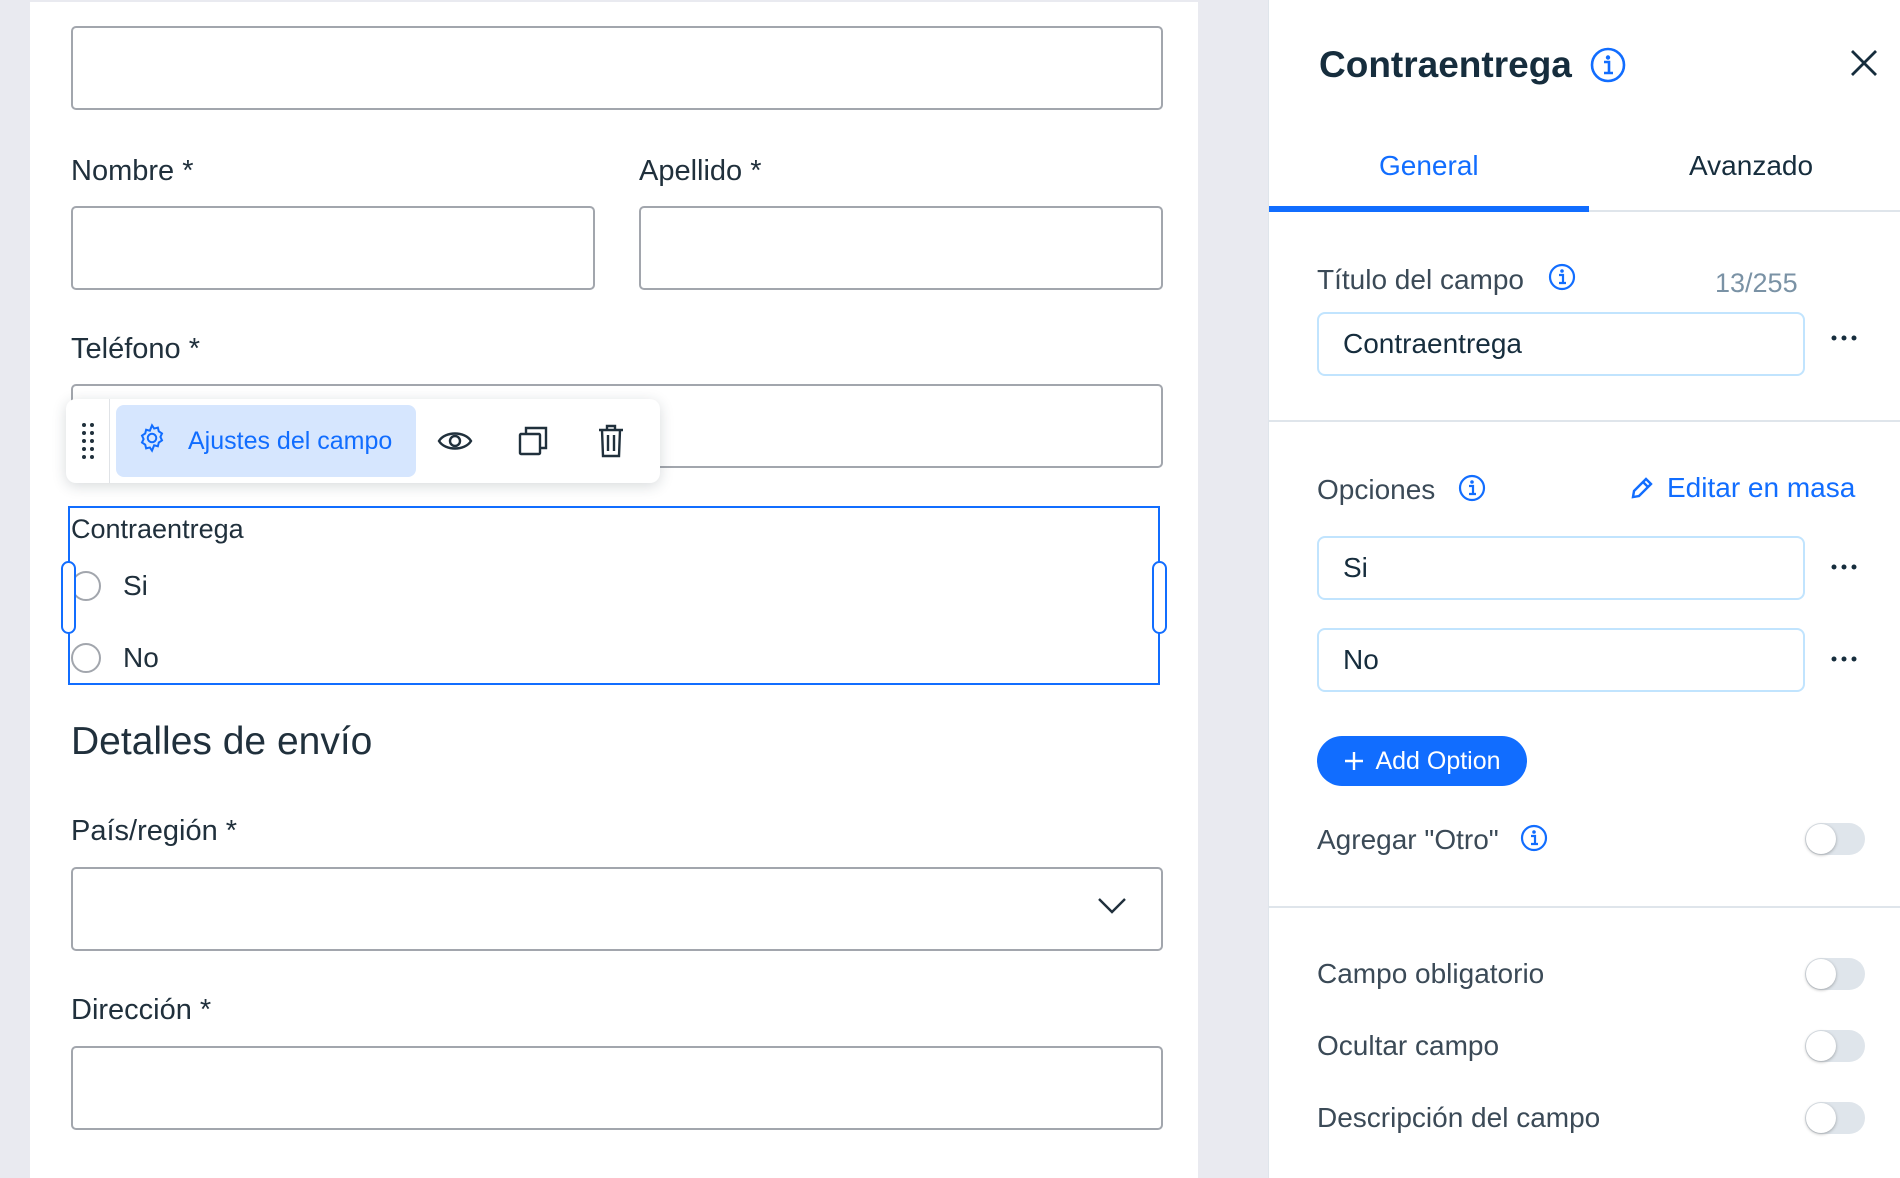 The height and width of the screenshot is (1178, 1900). I want to click on option-input: Si, so click(1561, 568).